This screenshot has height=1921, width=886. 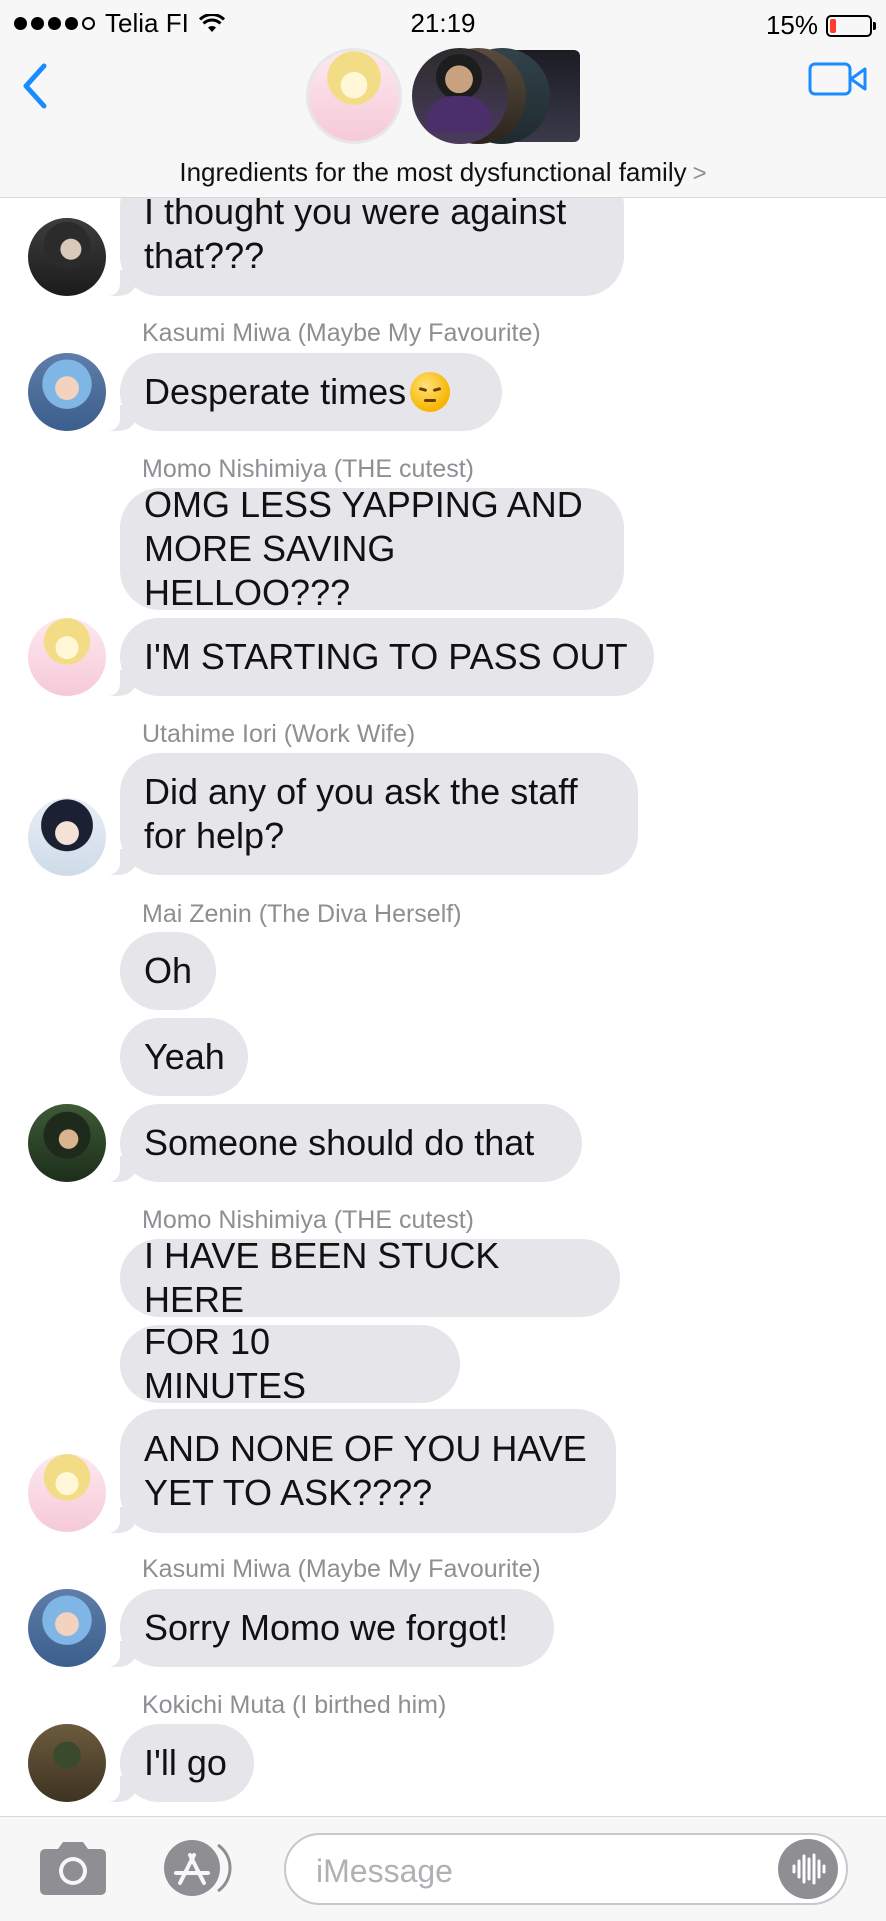 What do you see at coordinates (699, 173) in the screenshot?
I see `chevron-right-icon: >` at bounding box center [699, 173].